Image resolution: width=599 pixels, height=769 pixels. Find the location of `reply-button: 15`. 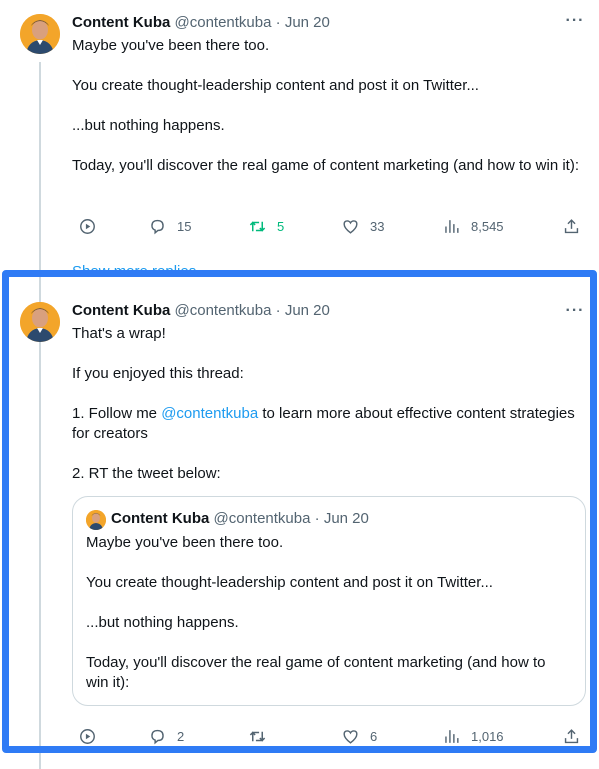

reply-button: 15 is located at coordinates (169, 226).